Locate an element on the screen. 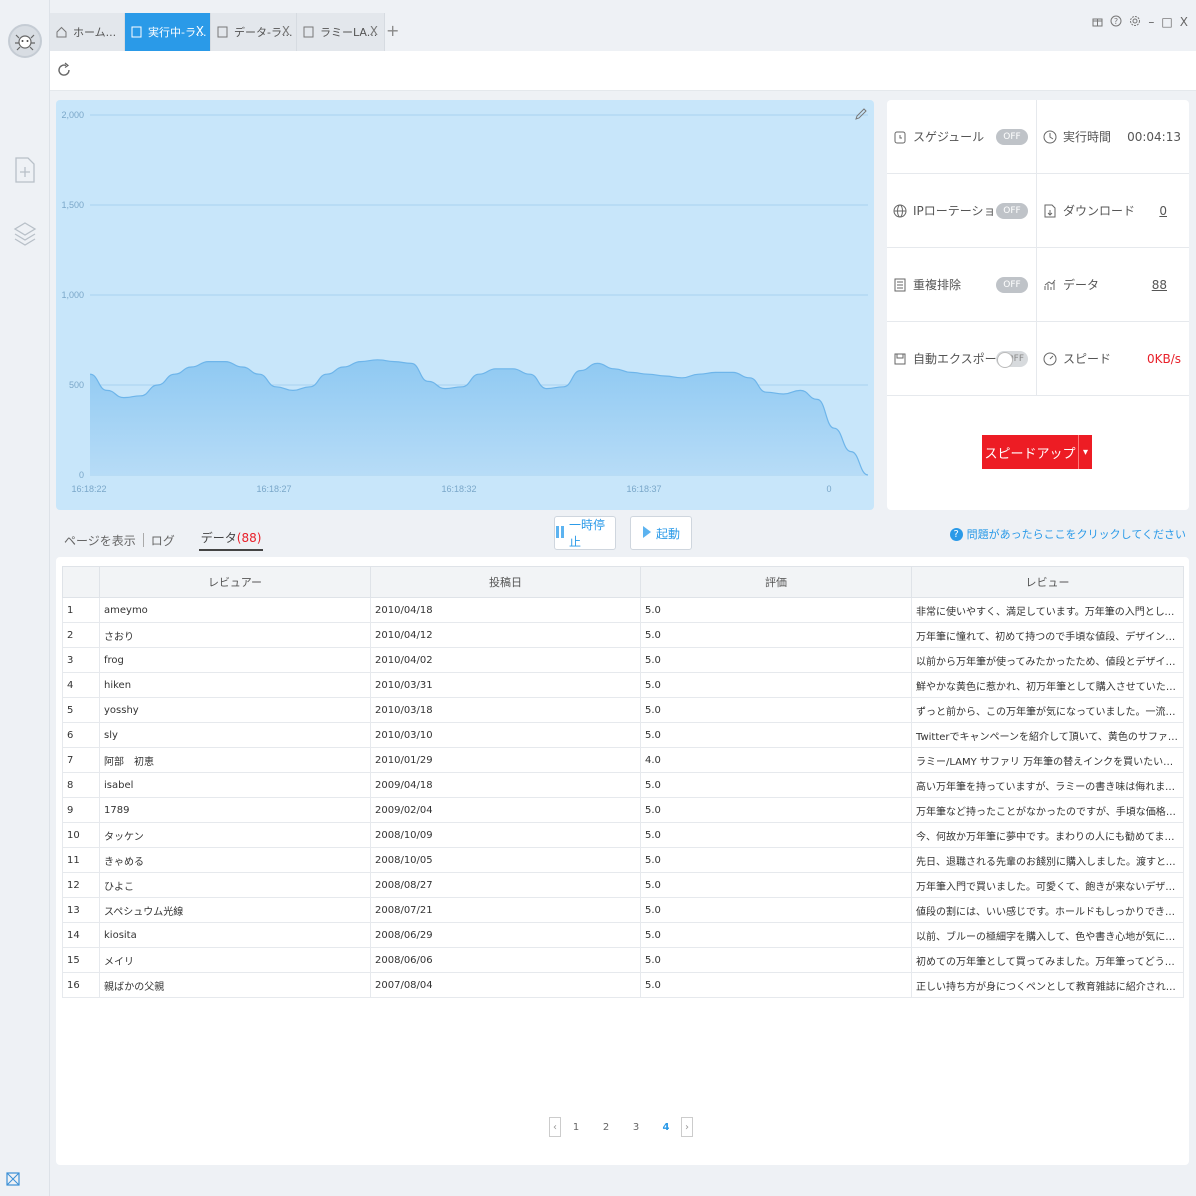  help-icon: ? is located at coordinates (1116, 22).